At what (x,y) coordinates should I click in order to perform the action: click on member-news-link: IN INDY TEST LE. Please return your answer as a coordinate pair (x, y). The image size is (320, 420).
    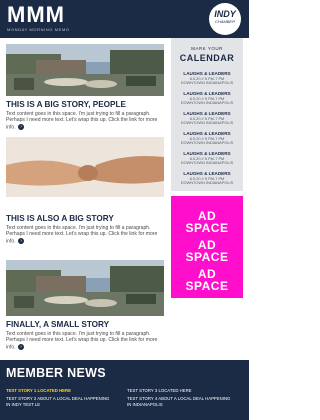
    Looking at the image, I should click on (23, 404).